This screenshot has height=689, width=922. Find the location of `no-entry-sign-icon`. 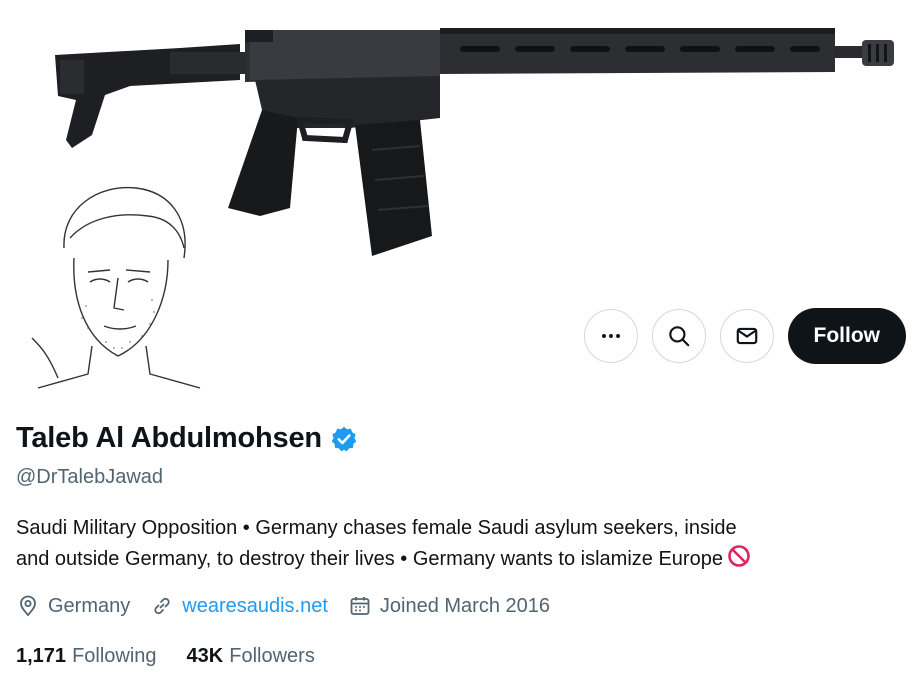

no-entry-sign-icon is located at coordinates (739, 561).